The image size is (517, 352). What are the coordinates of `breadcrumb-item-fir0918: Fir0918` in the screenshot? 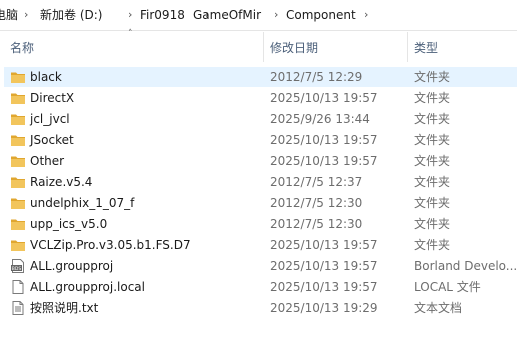 It's located at (162, 15).